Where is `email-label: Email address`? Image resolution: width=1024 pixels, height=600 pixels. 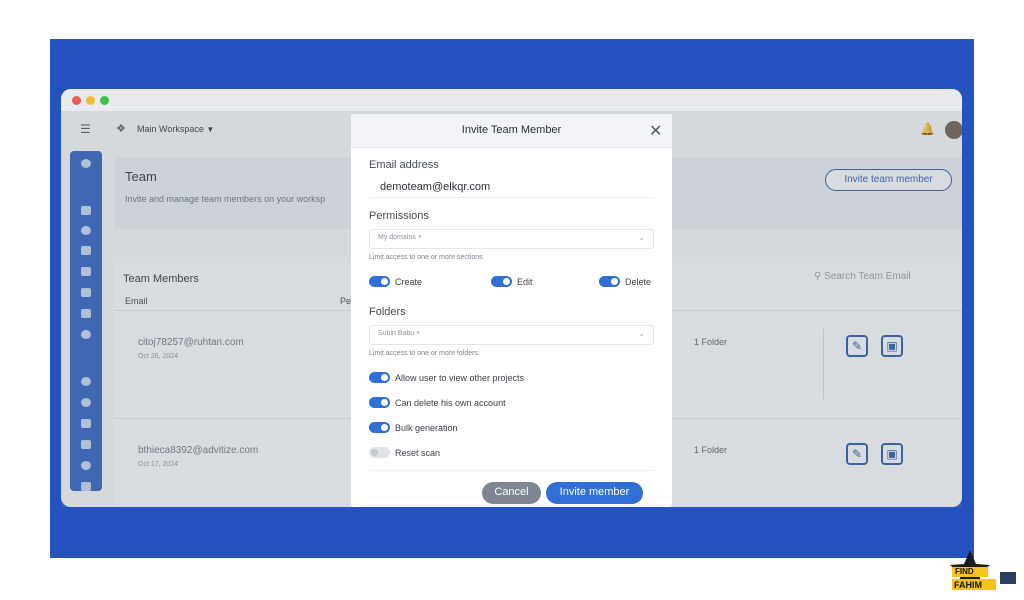
email-label: Email address is located at coordinates (404, 165).